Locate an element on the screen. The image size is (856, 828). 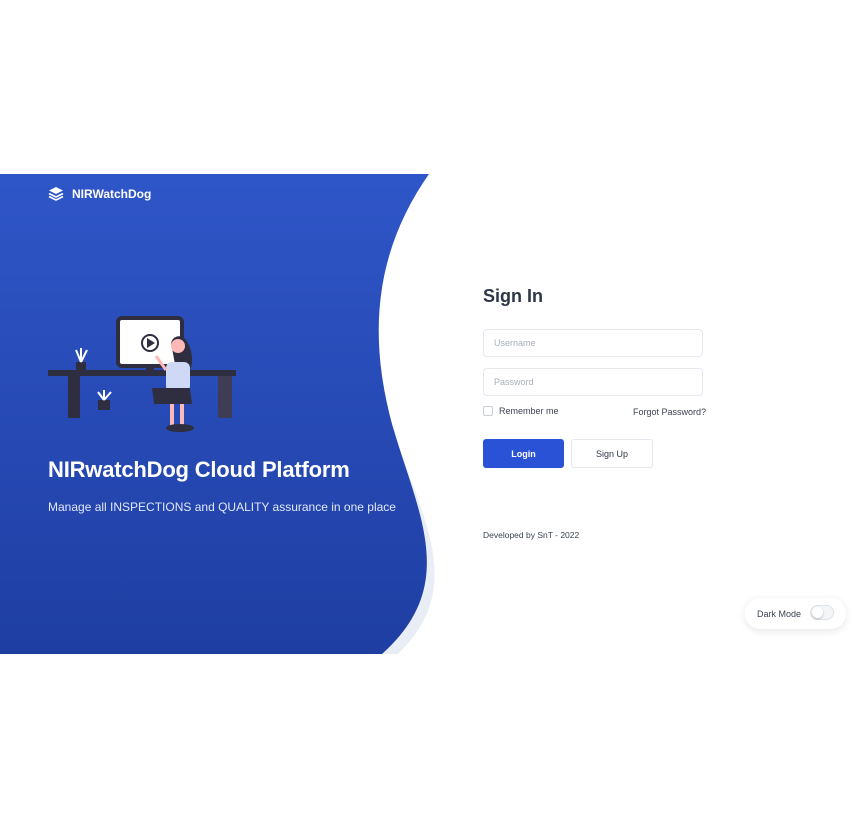
dark-mode-label: Dark Mode is located at coordinates (779, 613).